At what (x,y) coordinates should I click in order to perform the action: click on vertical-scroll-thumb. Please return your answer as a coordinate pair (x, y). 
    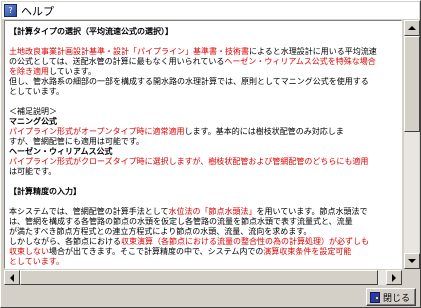
    Looking at the image, I should click on (412, 84).